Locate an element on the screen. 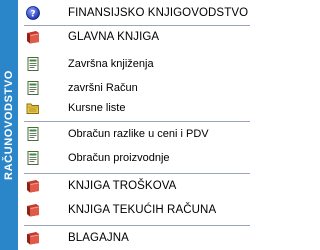 This screenshot has height=250, width=320. menu-item-label: Kursne liste is located at coordinates (97, 108).